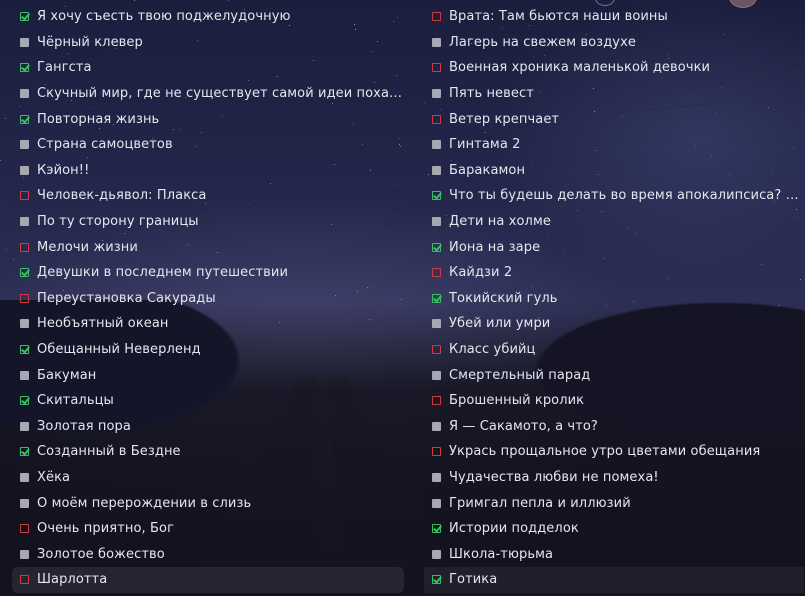  What do you see at coordinates (208, 273) in the screenshot?
I see `list-item: Девушки в последнем путешествии` at bounding box center [208, 273].